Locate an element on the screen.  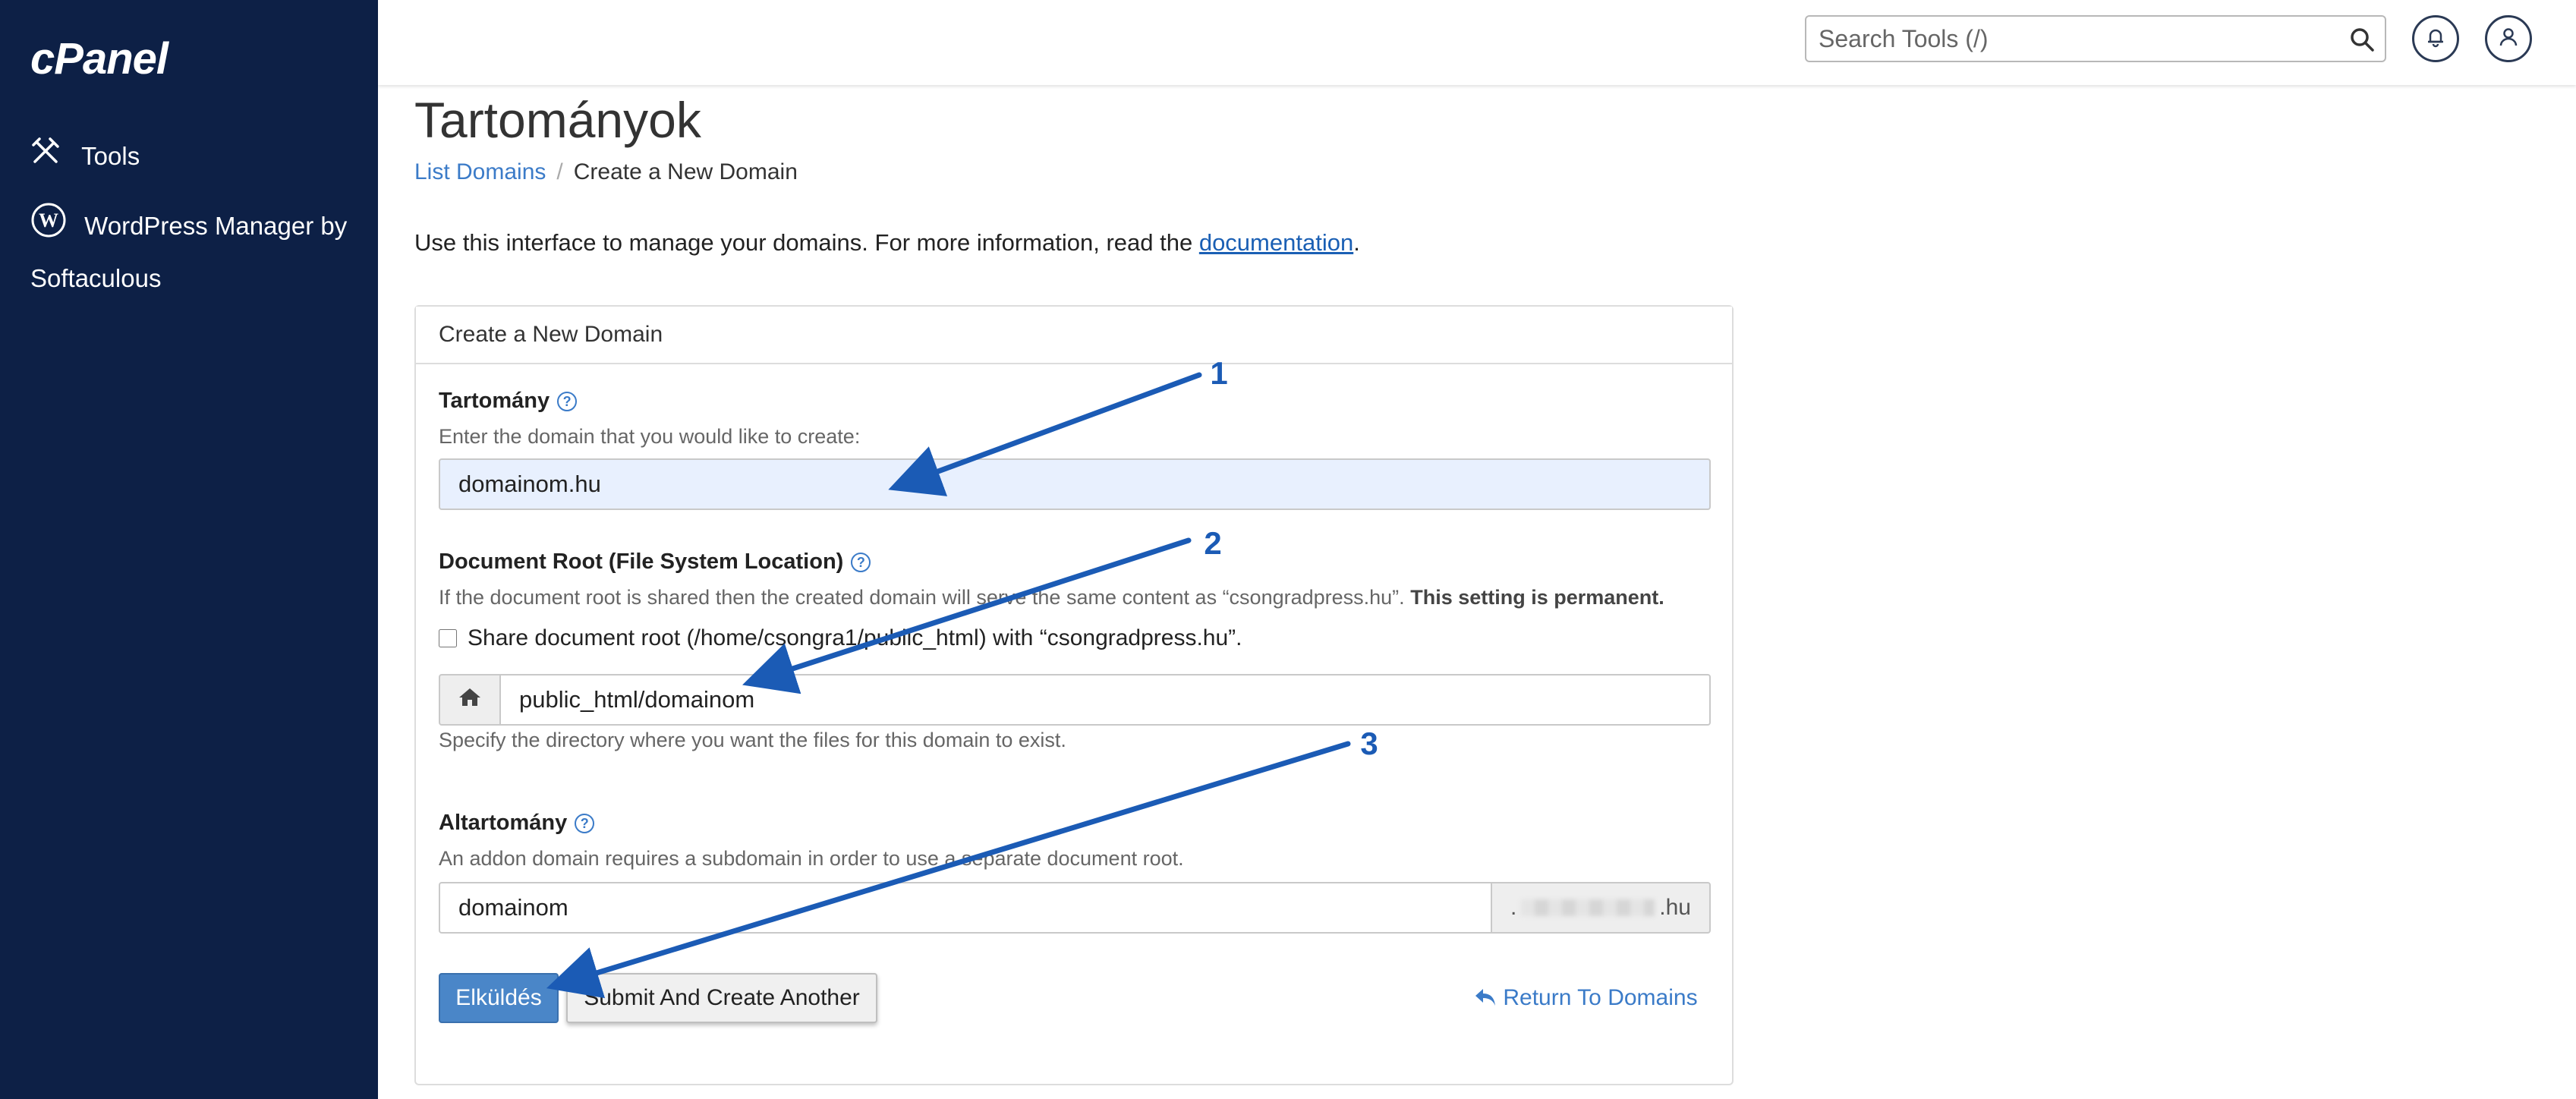
home-icon is located at coordinates (470, 699).